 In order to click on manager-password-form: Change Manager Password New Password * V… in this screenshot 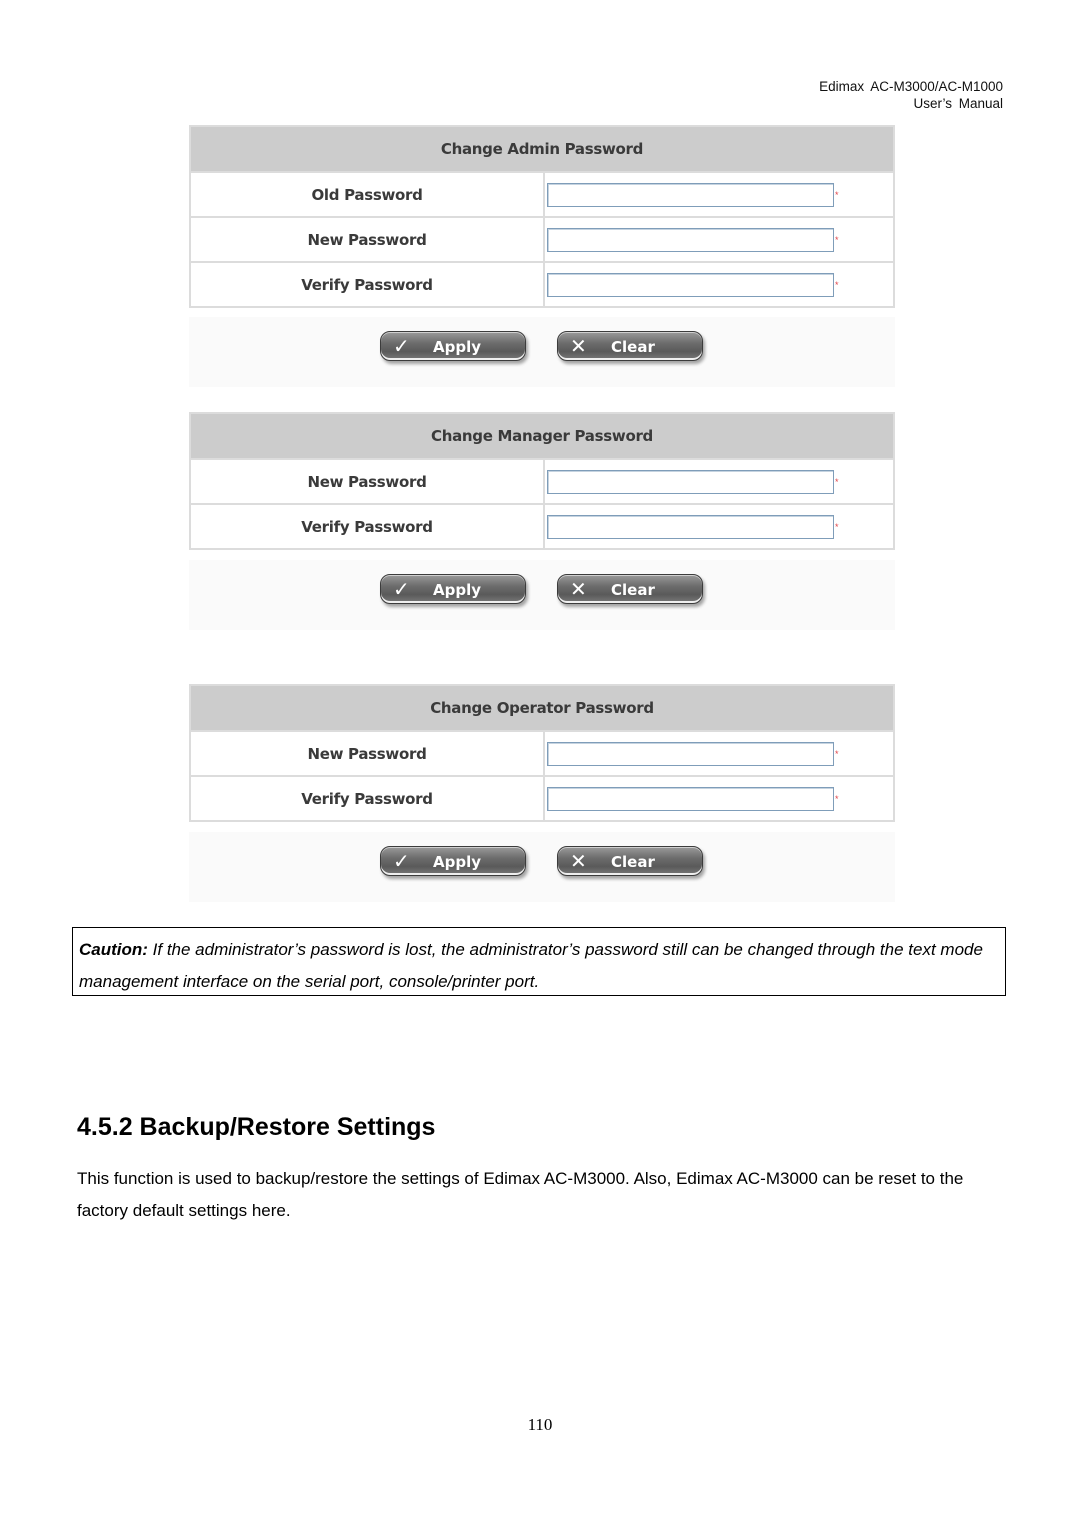, I will do `click(542, 481)`.